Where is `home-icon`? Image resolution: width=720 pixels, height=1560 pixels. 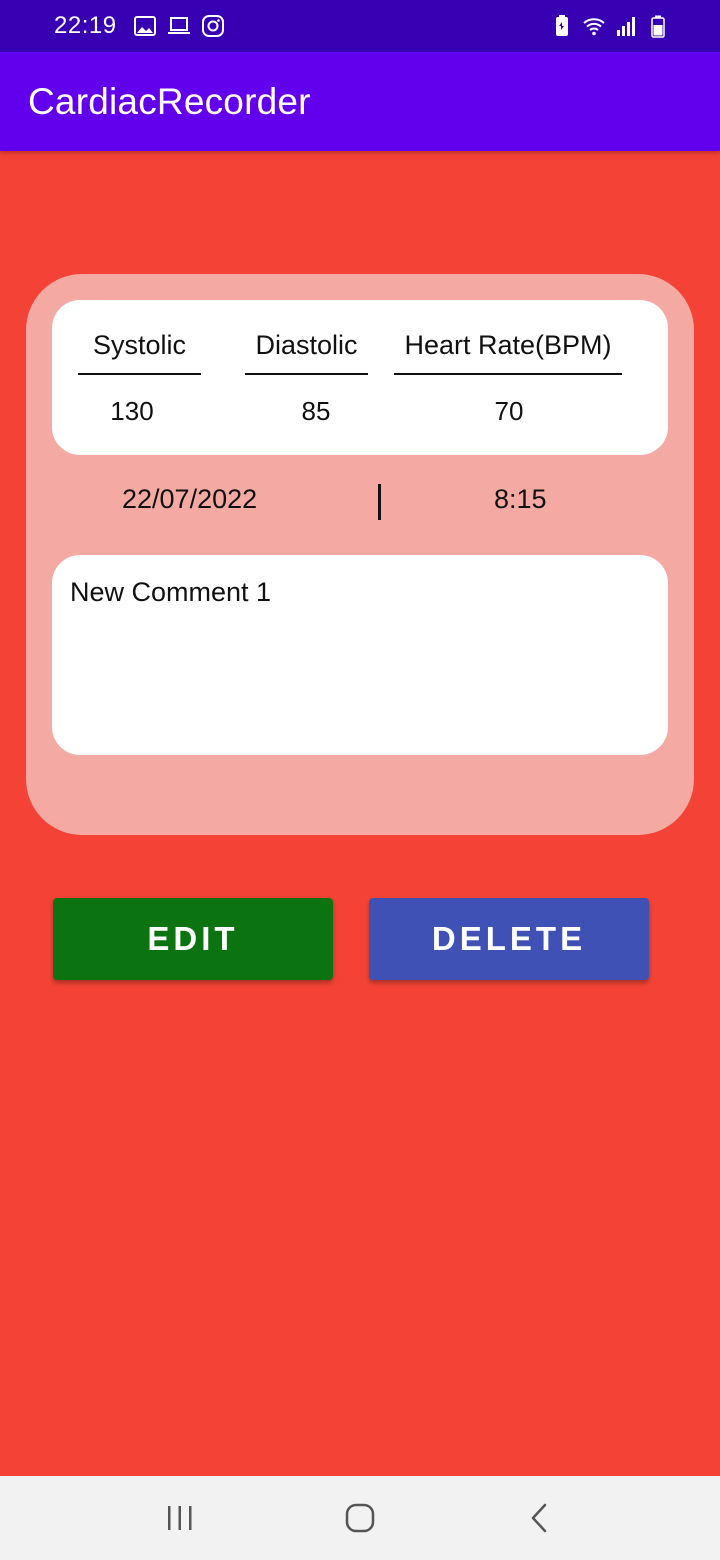 home-icon is located at coordinates (360, 1518).